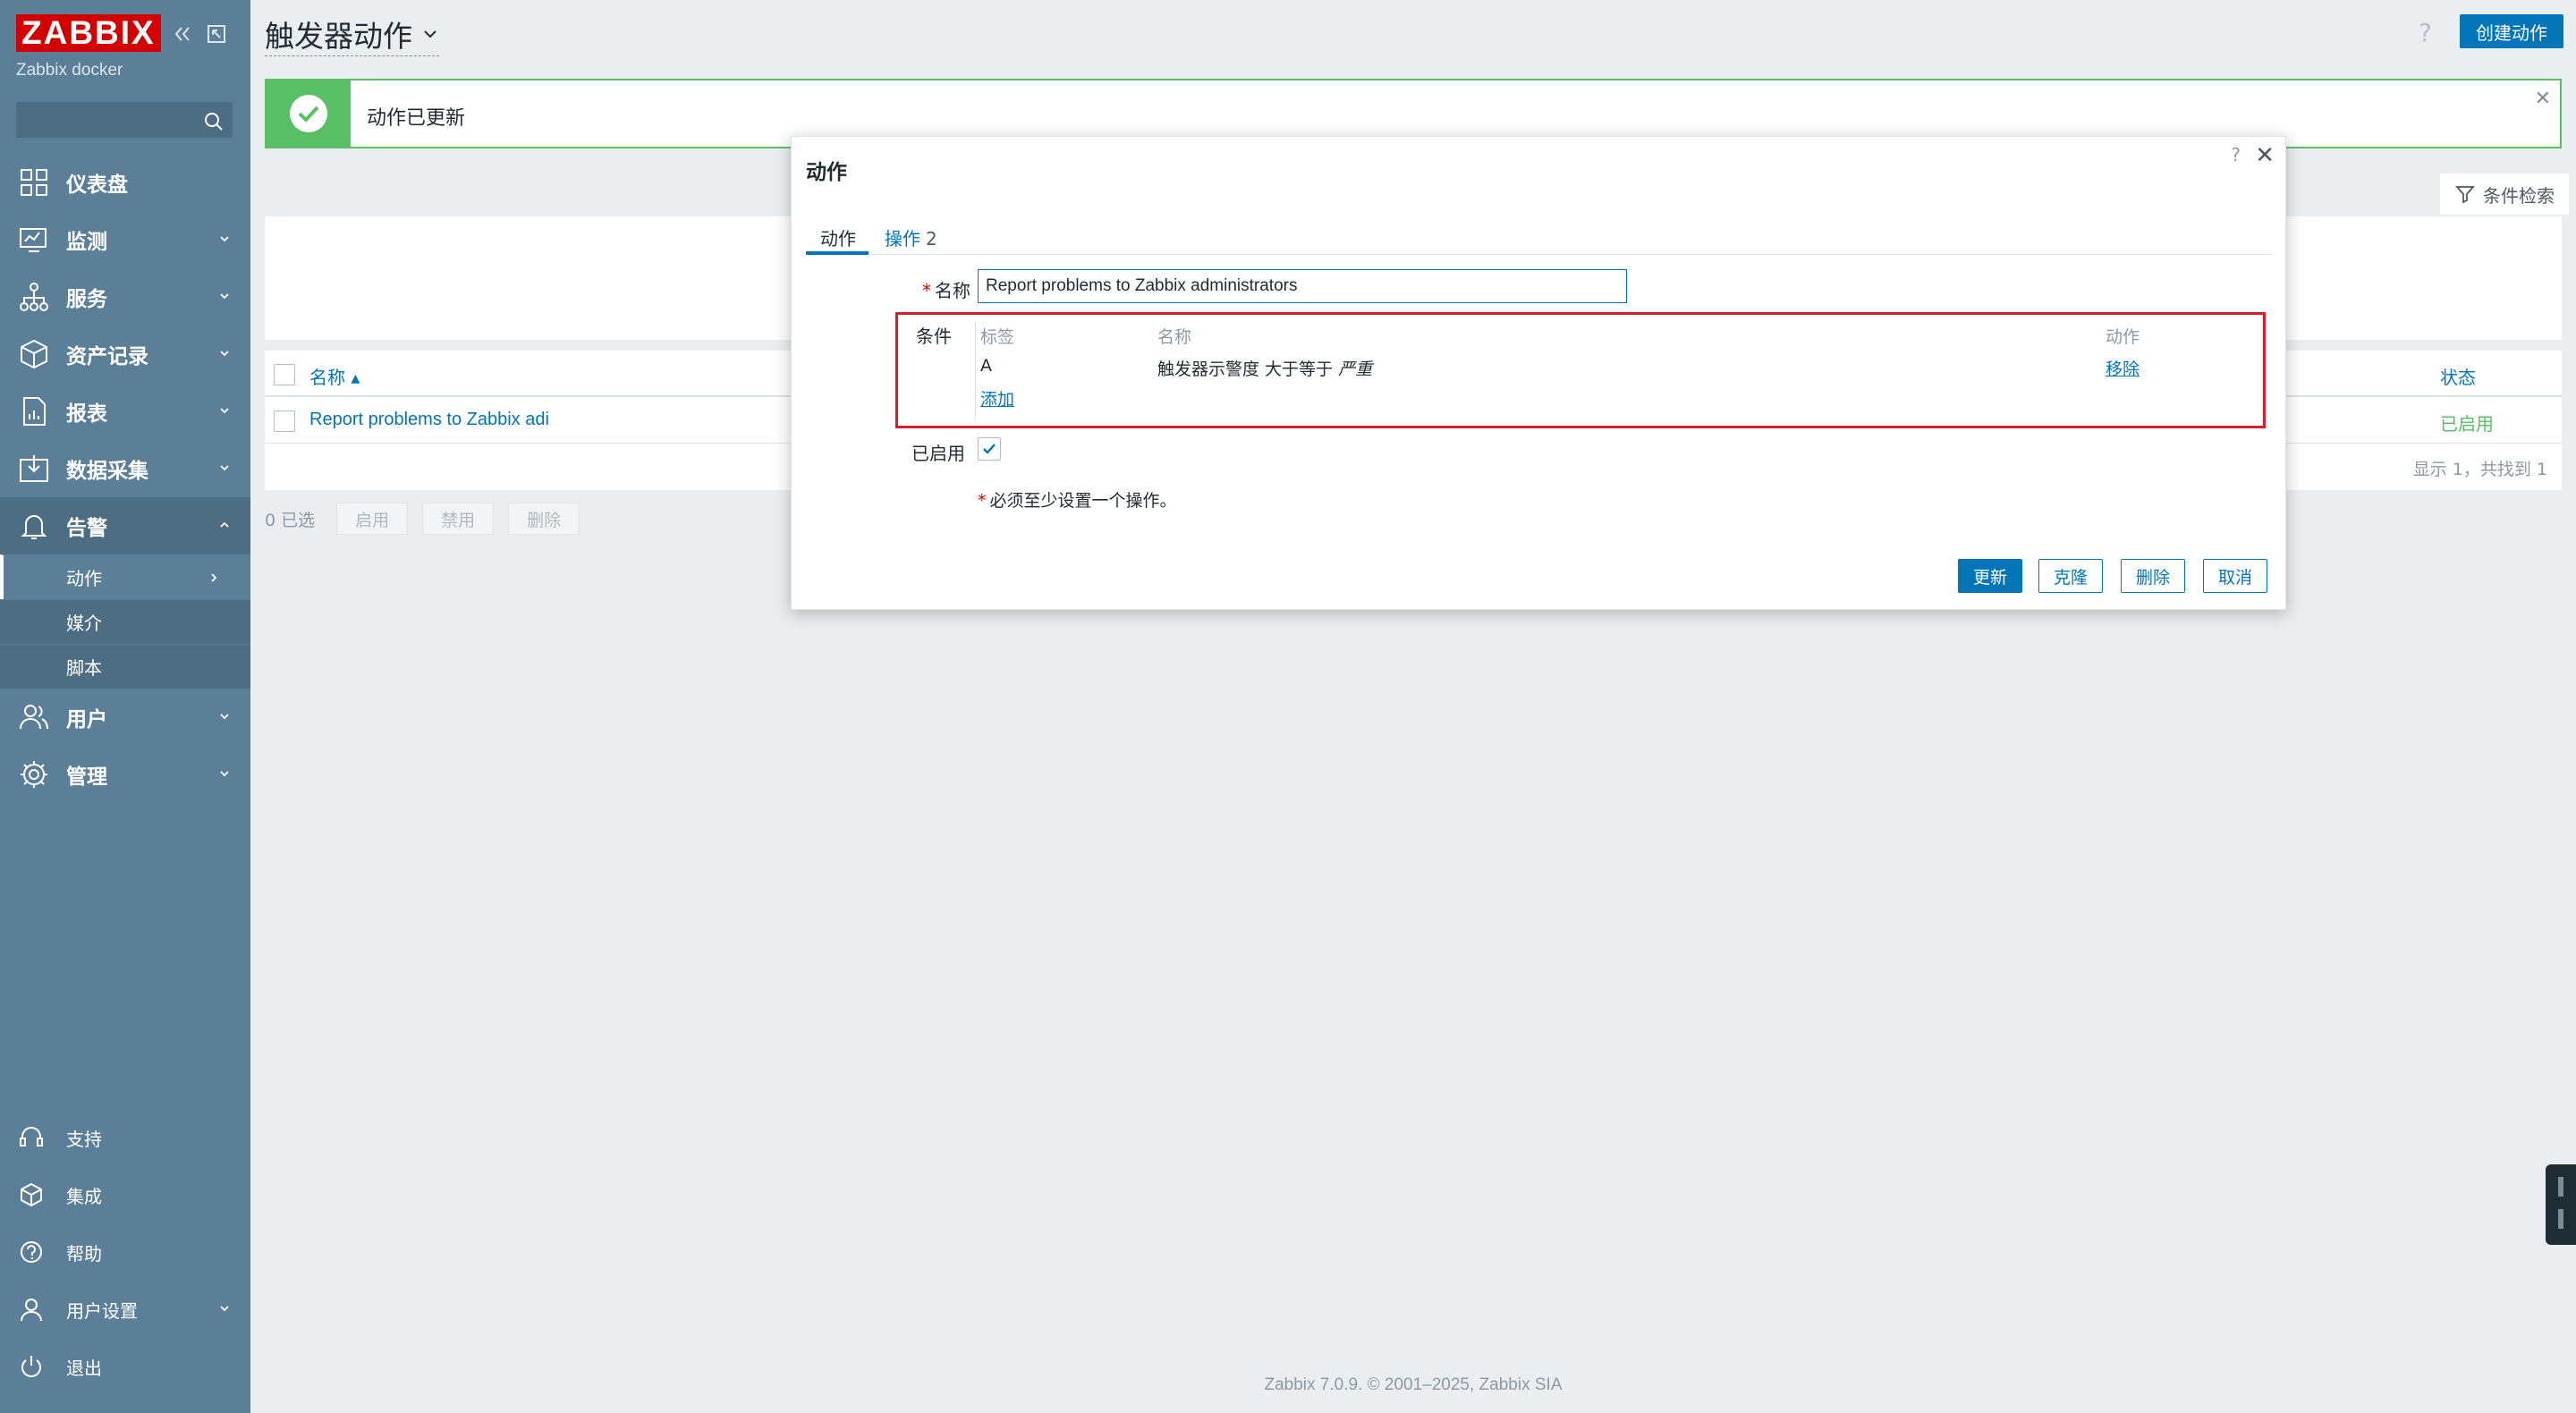 The width and height of the screenshot is (2576, 1413). What do you see at coordinates (125, 411) in the screenshot?
I see `menu-reports: 报表` at bounding box center [125, 411].